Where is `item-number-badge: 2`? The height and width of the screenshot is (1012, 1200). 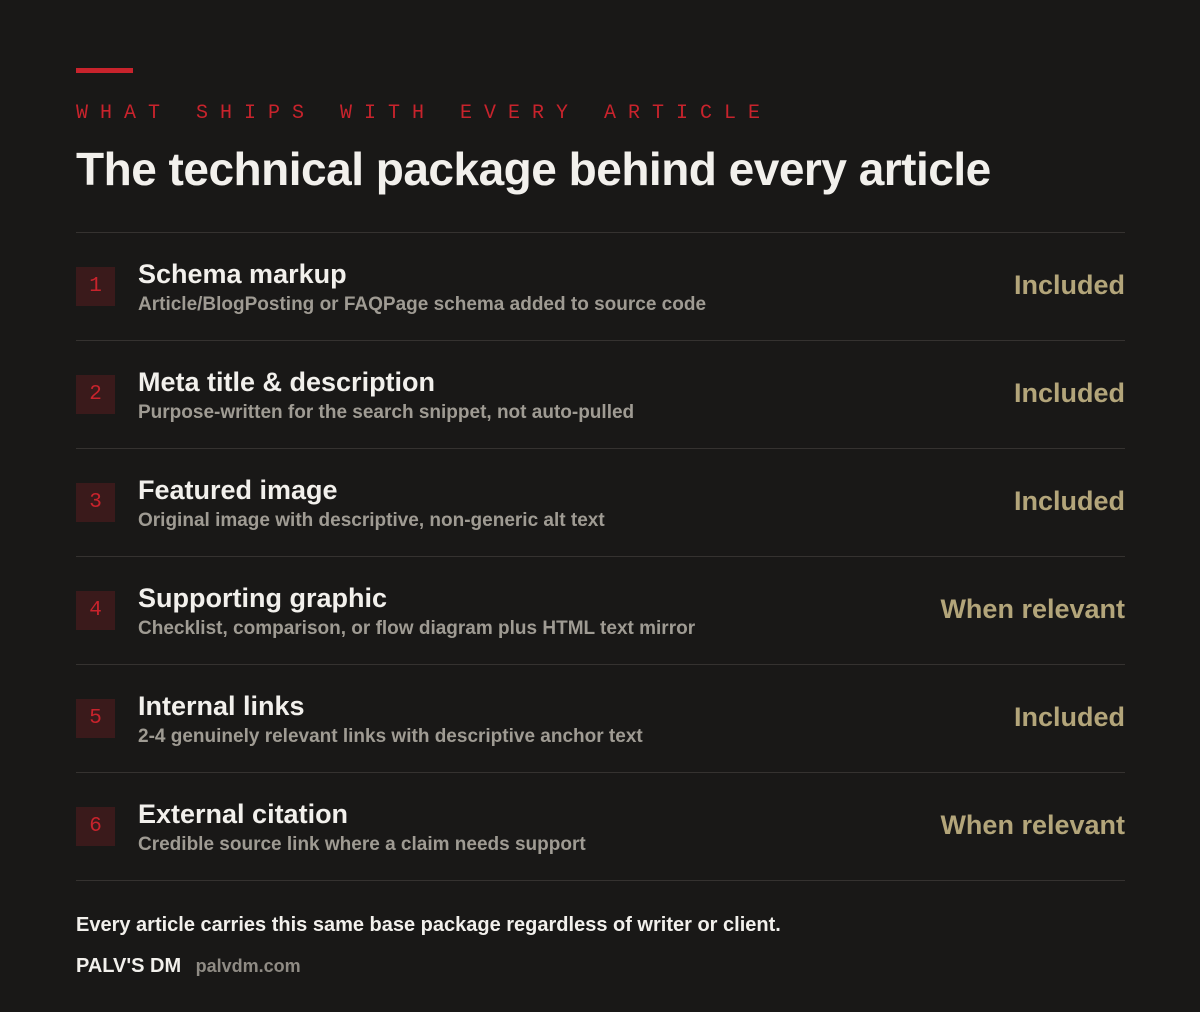
item-number-badge: 2 is located at coordinates (95, 394).